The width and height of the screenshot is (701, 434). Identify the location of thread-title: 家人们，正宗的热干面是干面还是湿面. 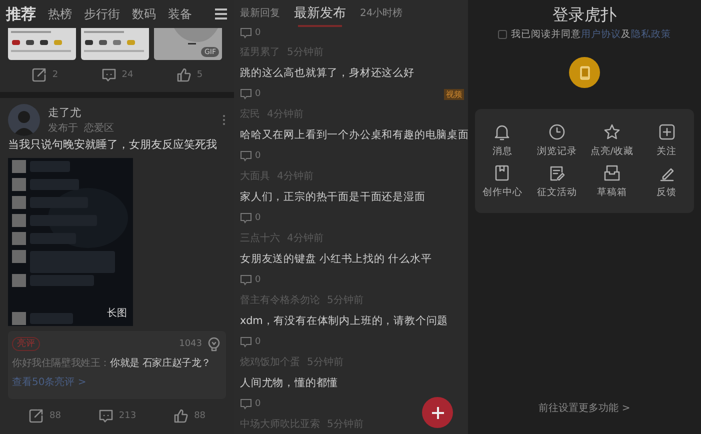
(352, 197).